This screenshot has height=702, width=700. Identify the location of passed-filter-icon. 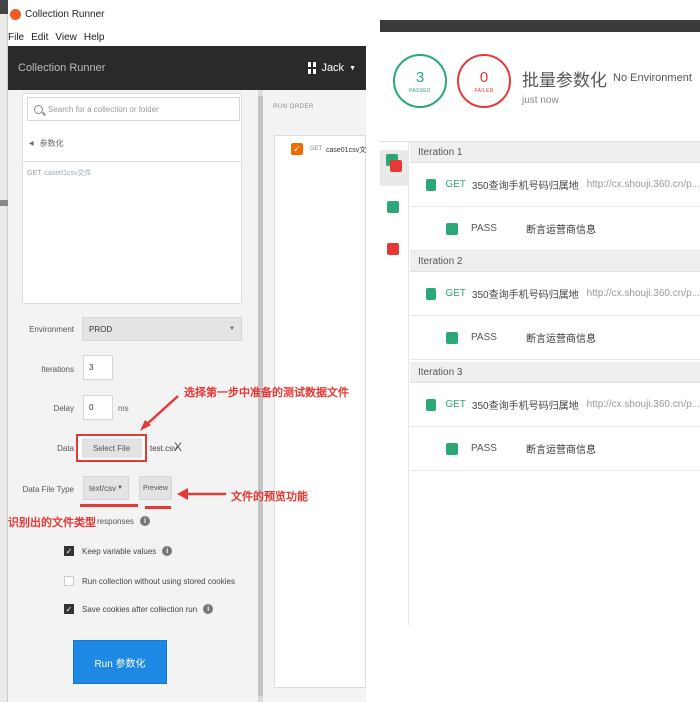
(393, 207).